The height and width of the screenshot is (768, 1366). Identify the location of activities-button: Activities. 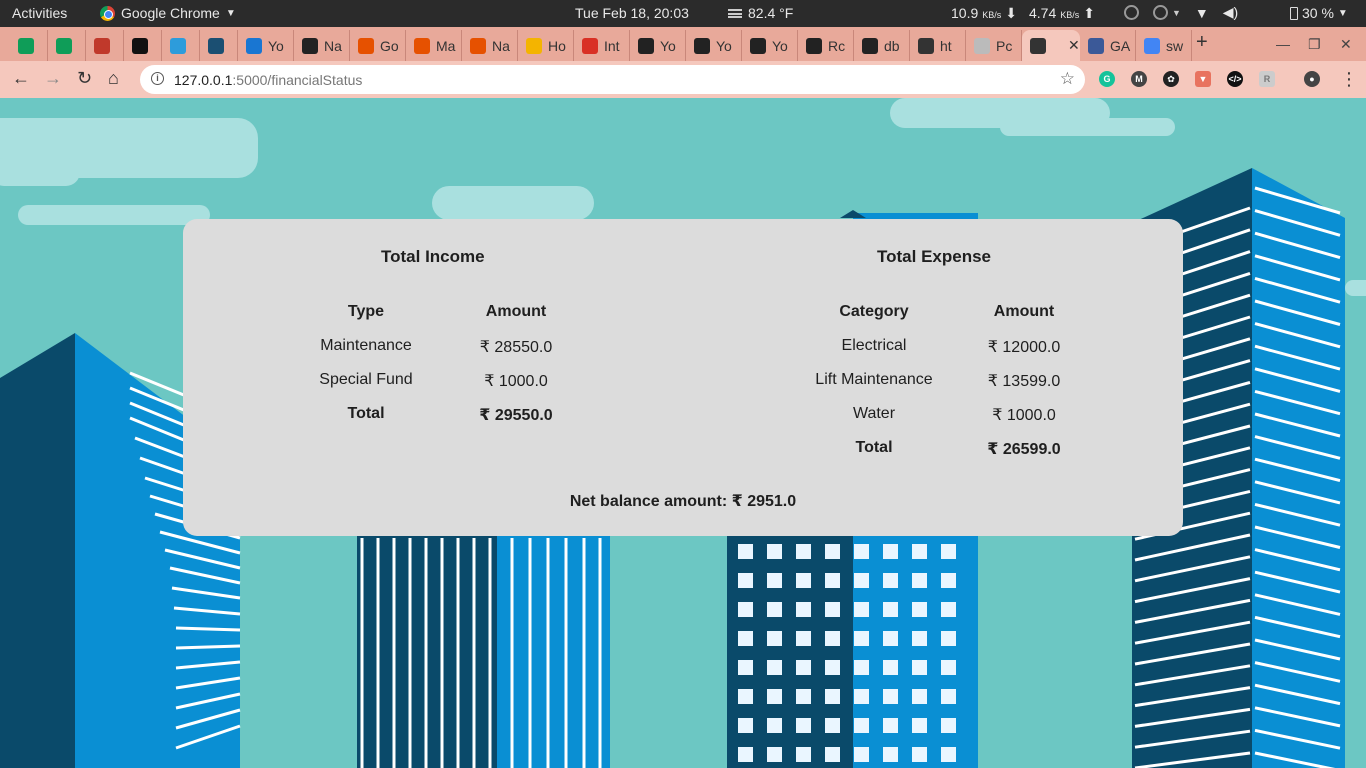
(39, 13).